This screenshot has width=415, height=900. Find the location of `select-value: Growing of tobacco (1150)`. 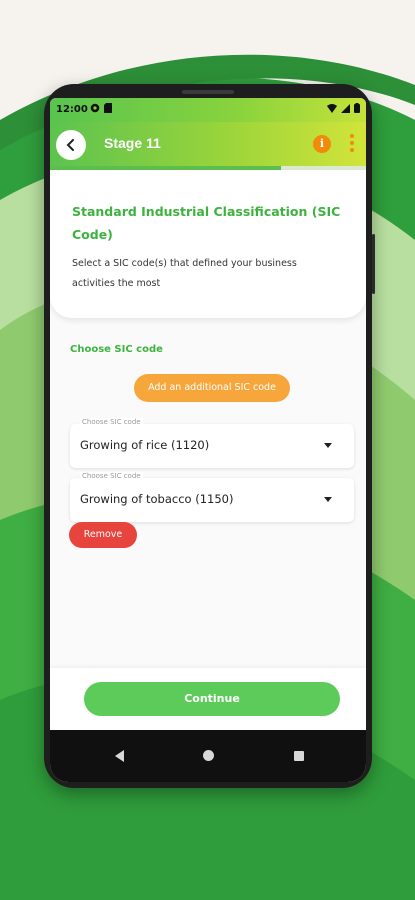

select-value: Growing of tobacco (1150) is located at coordinates (157, 499).